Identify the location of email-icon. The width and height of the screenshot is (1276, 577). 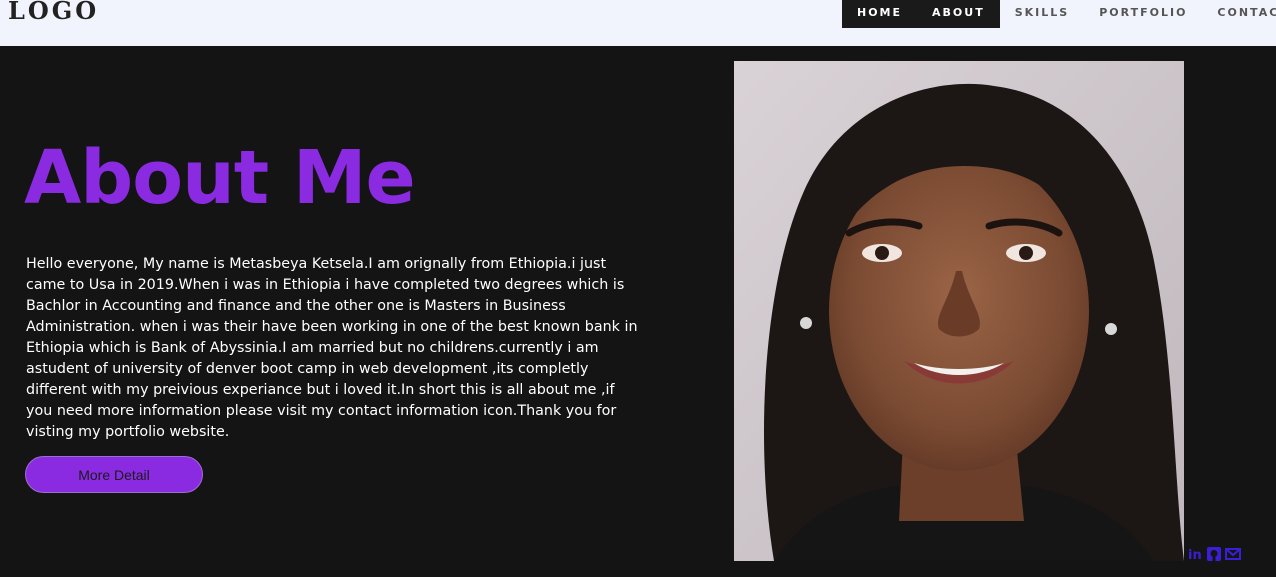
(1233, 554).